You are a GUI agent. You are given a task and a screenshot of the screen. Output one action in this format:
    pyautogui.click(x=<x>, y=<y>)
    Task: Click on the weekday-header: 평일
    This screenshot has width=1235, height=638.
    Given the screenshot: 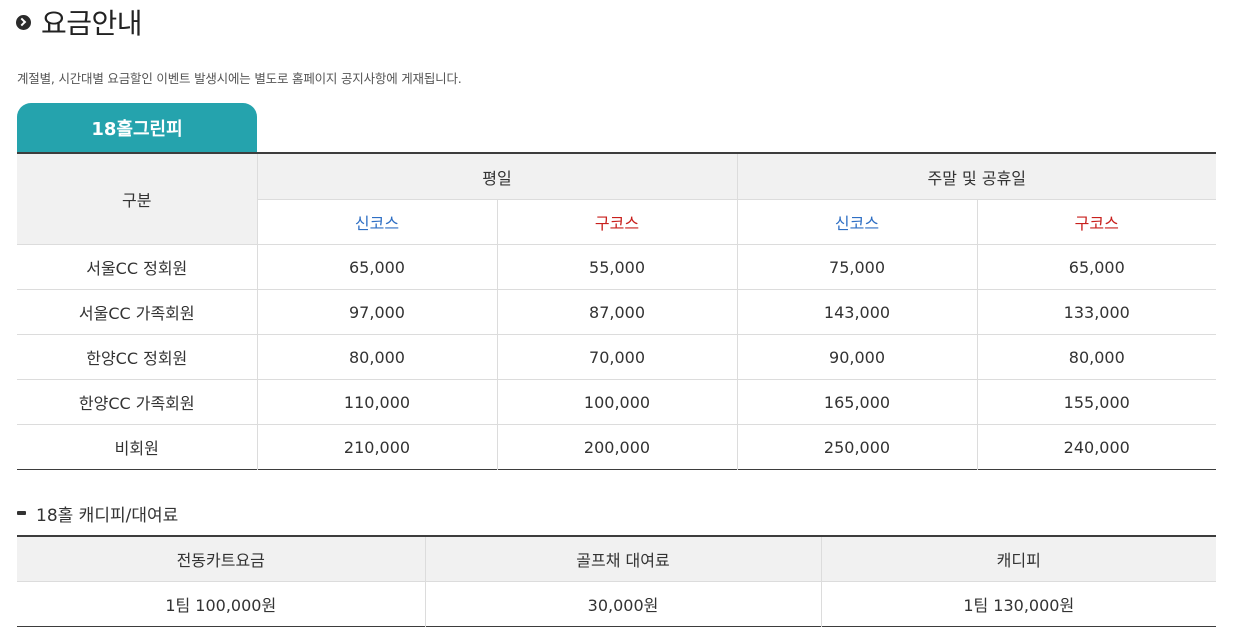 What is the action you would take?
    pyautogui.click(x=497, y=176)
    